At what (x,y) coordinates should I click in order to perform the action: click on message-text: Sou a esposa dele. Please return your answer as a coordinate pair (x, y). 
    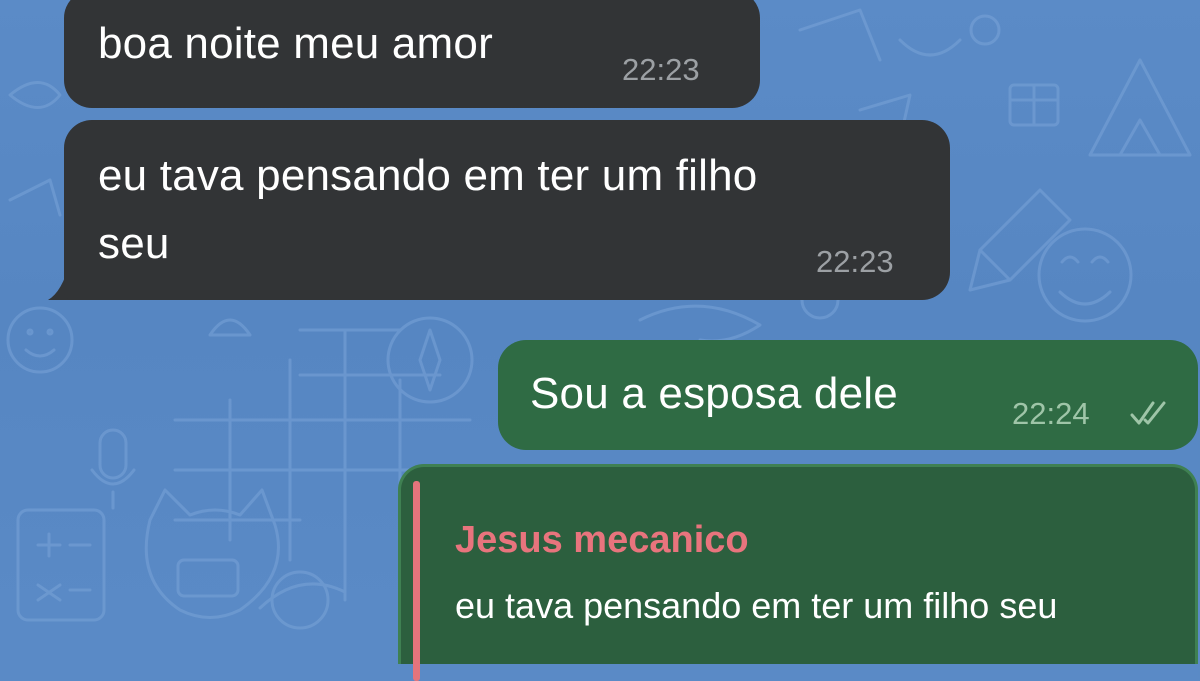
    Looking at the image, I should click on (714, 393).